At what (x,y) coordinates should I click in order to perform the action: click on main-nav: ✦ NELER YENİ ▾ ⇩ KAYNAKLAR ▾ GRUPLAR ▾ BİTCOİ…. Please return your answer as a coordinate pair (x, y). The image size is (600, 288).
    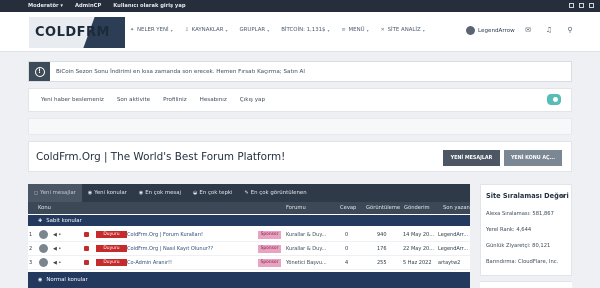
    Looking at the image, I should click on (283, 30).